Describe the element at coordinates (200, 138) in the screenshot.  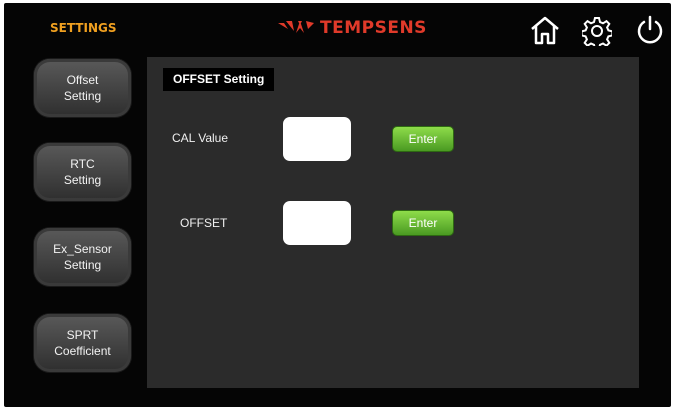
I see `cal-value-label: CAL Value` at that location.